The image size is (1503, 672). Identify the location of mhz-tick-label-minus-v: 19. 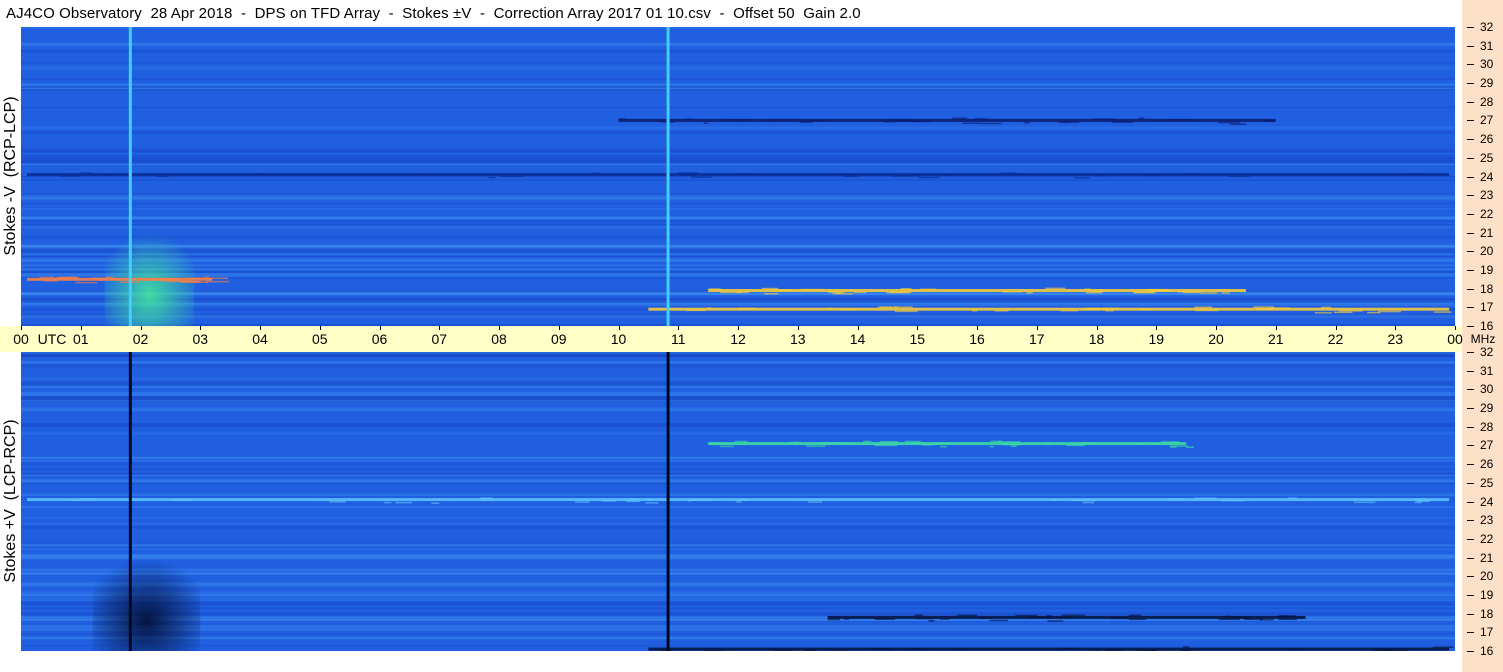
(1487, 269).